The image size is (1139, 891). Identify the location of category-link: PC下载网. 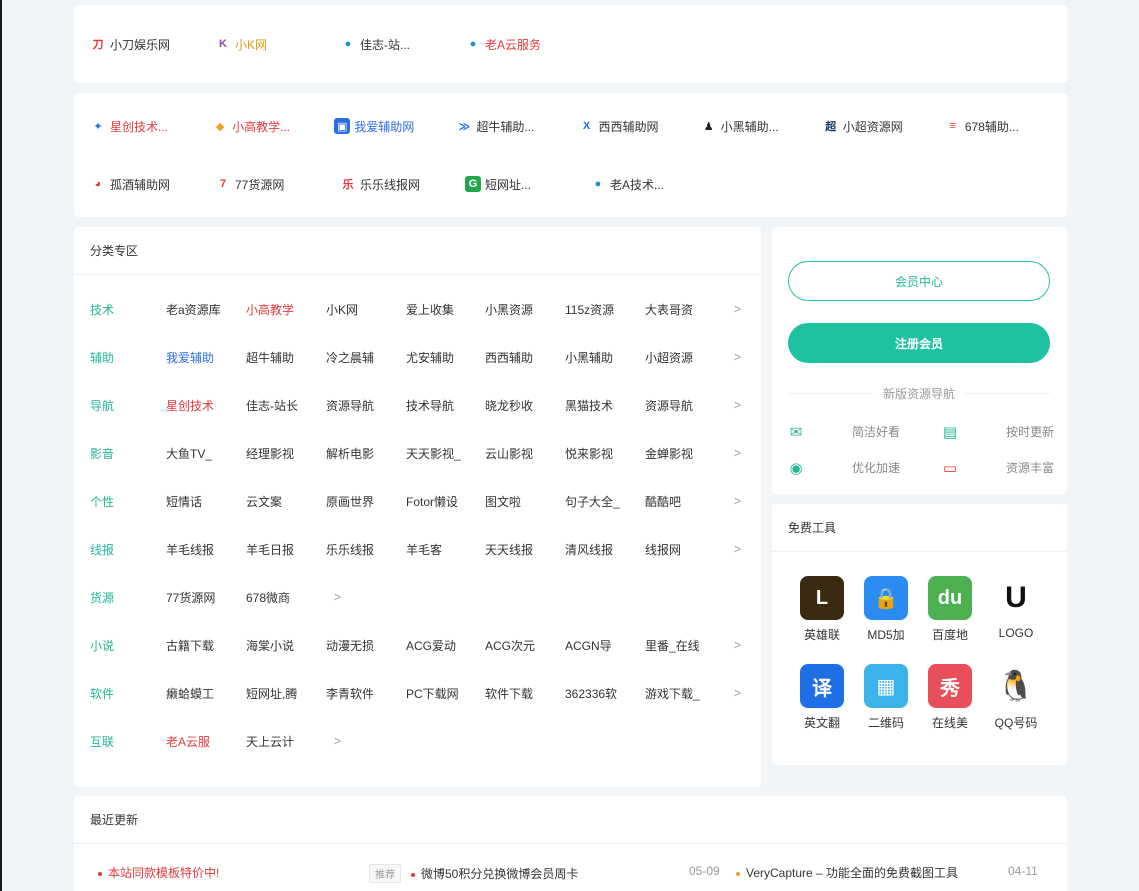
(432, 693).